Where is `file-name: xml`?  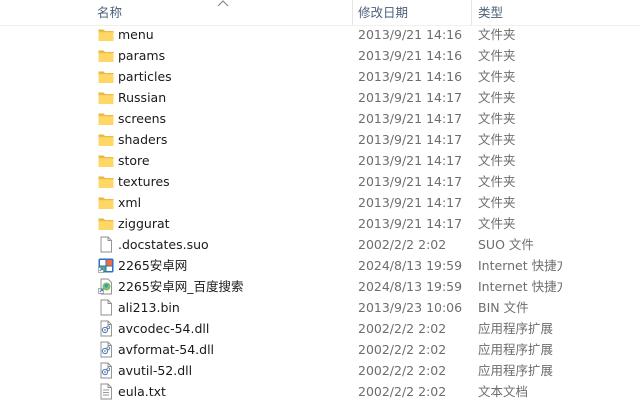
file-name: xml is located at coordinates (130, 202).